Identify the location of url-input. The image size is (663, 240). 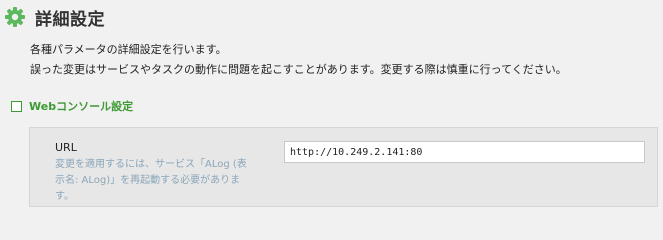
(464, 152).